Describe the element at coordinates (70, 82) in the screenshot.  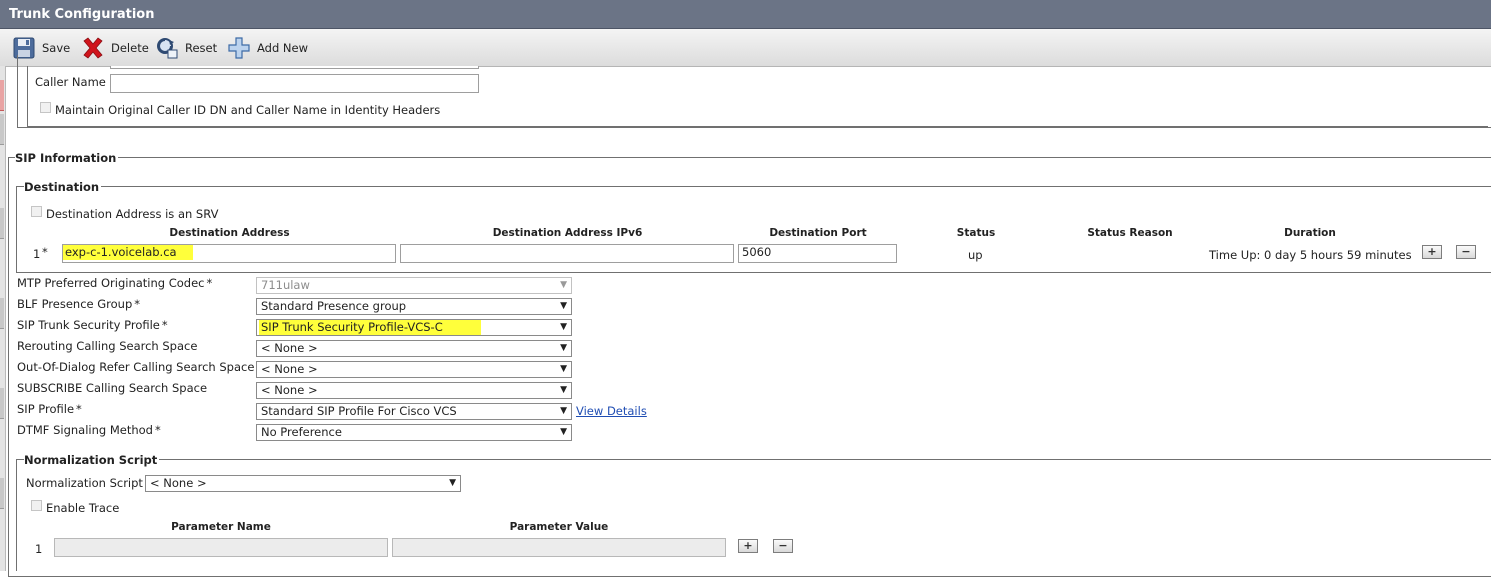
I see `caller-name-label: Caller Name` at that location.